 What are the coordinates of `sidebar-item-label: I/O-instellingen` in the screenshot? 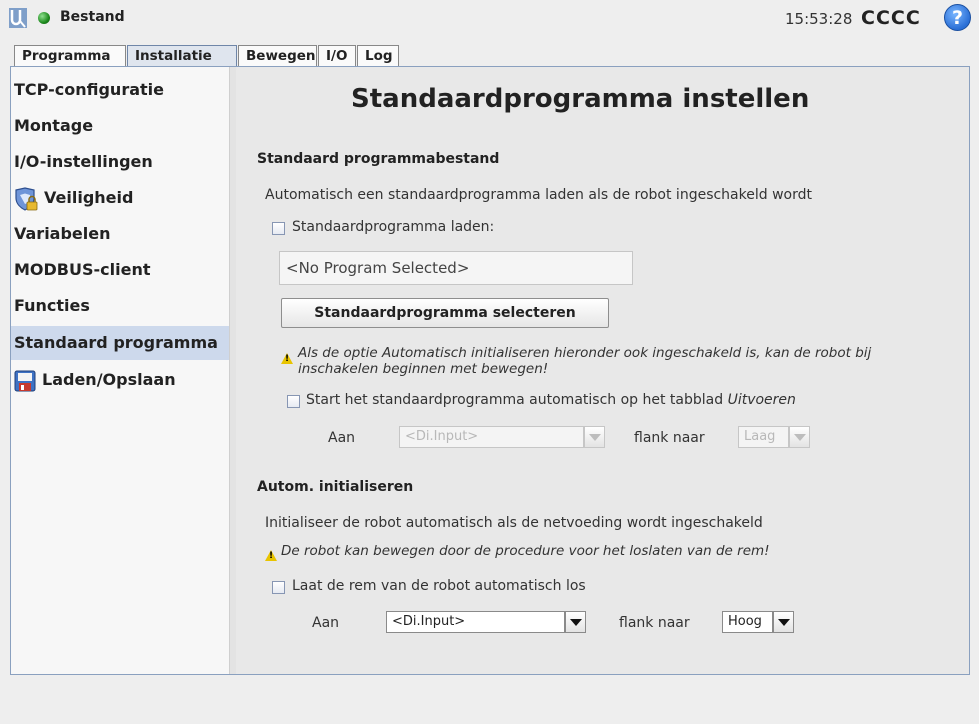 It's located at (83, 161).